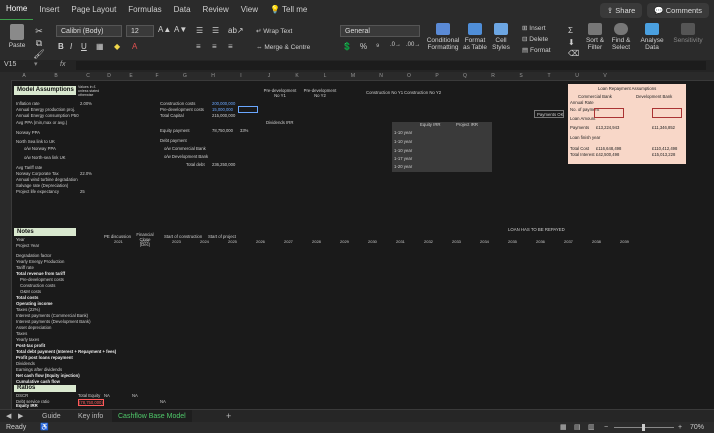 The width and height of the screenshot is (714, 433). I want to click on status-text: Ready, so click(16, 427).